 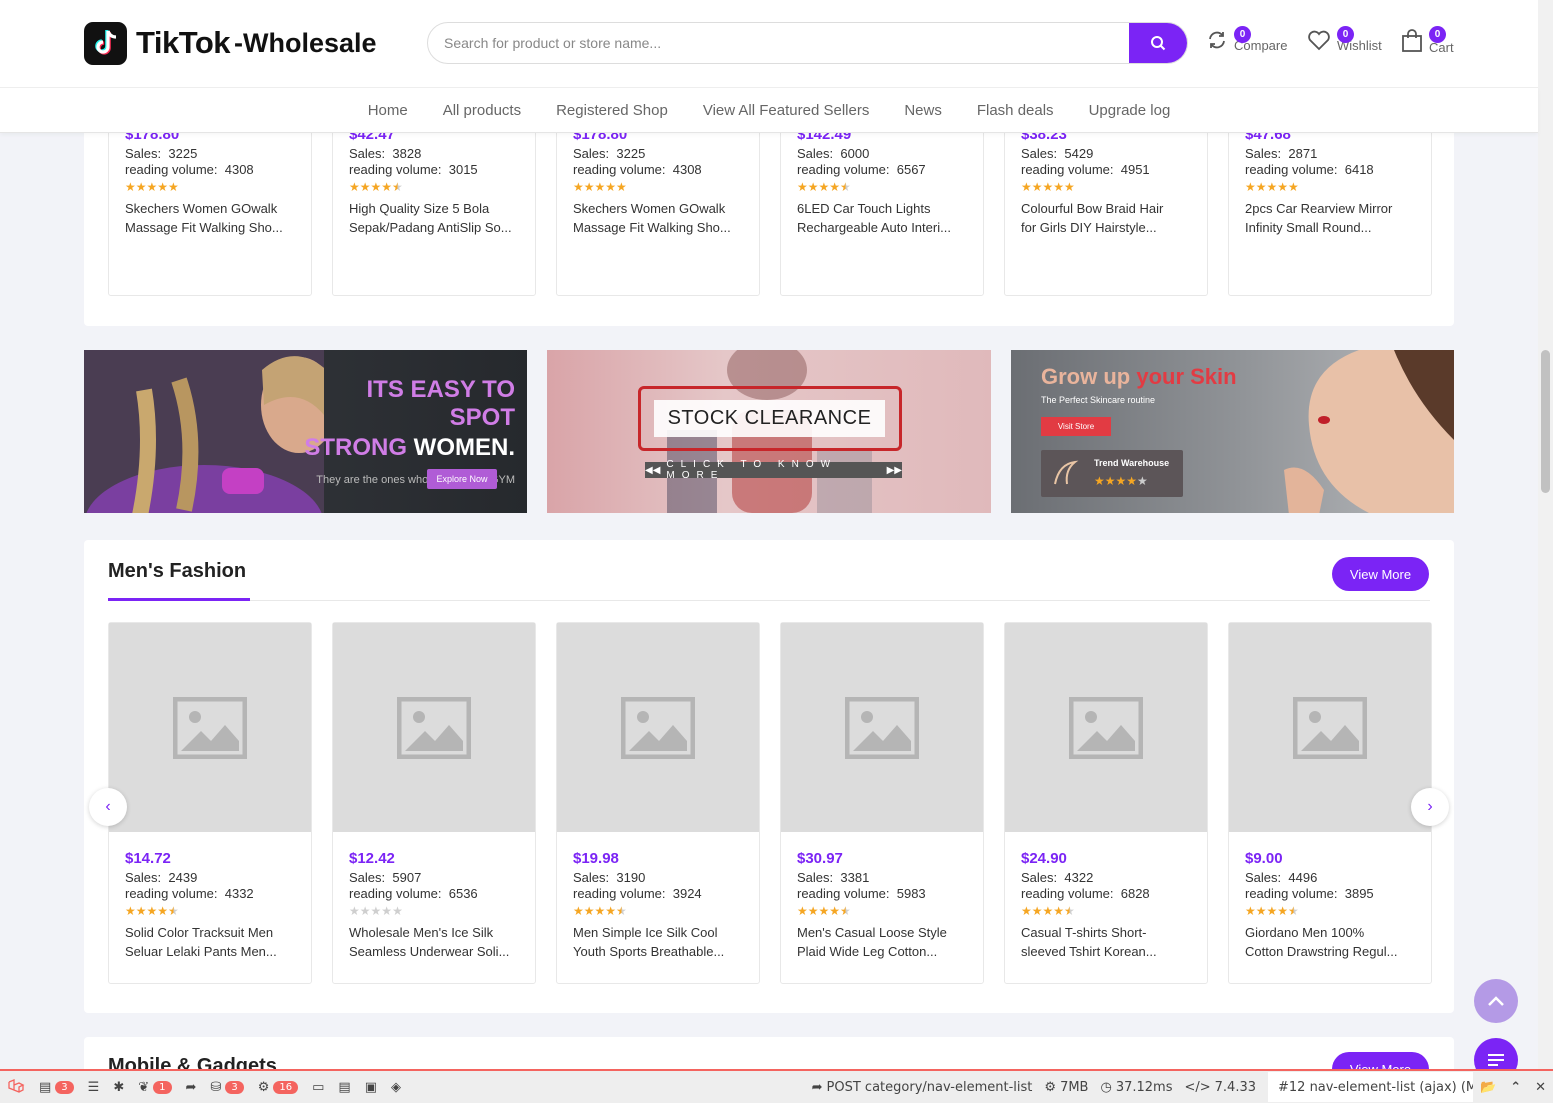 I want to click on debugbar-ajax-select: #12 nav-element-list (ajax) (M, so click(x=1370, y=1087).